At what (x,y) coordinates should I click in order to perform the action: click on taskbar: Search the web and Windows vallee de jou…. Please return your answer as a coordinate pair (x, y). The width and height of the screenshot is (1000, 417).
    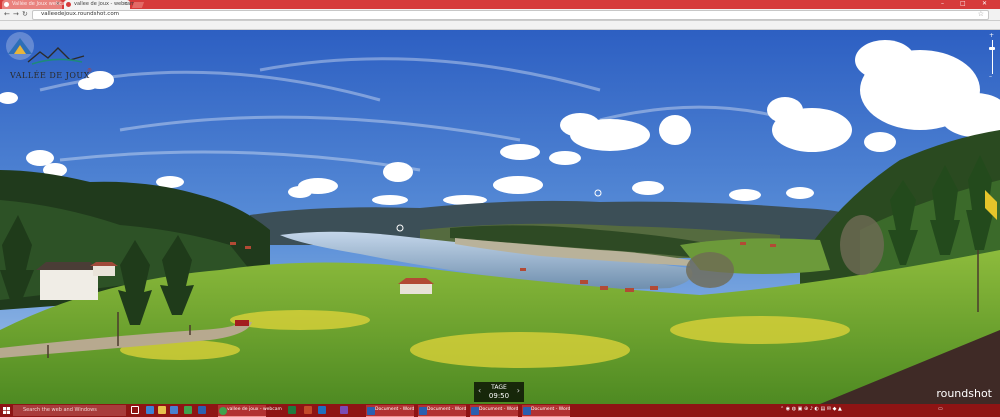
    Looking at the image, I should click on (500, 410).